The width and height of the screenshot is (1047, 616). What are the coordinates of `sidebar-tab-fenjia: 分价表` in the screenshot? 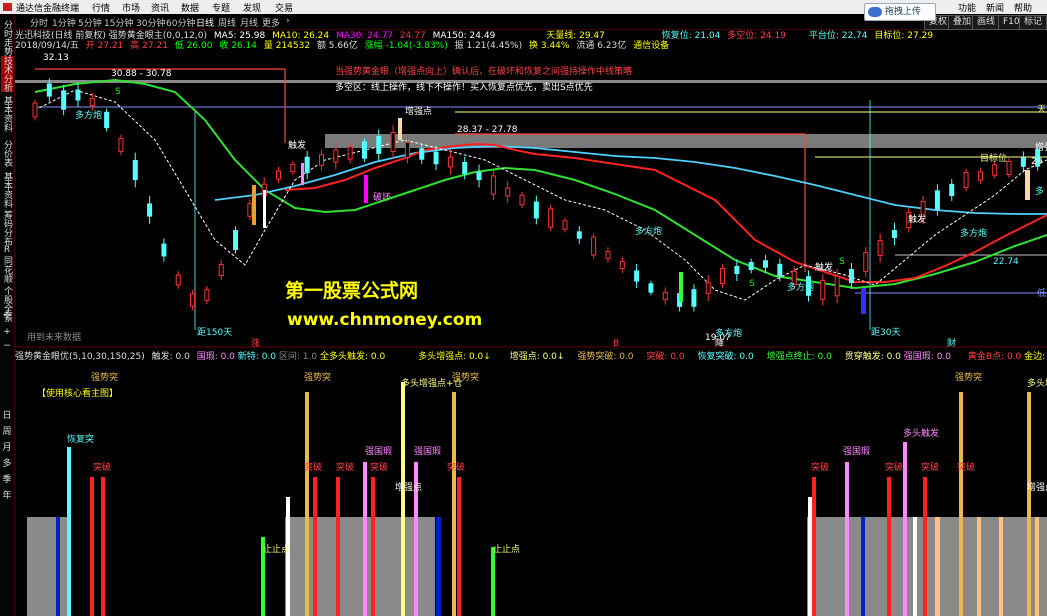 It's located at (7, 153).